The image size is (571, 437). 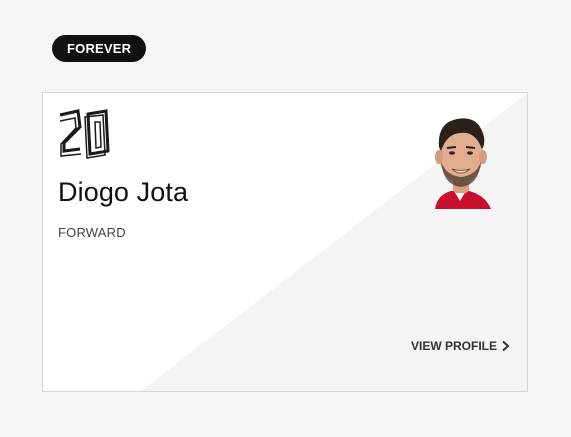 I want to click on view-profile-link: VIEW PROFILE, so click(x=460, y=346).